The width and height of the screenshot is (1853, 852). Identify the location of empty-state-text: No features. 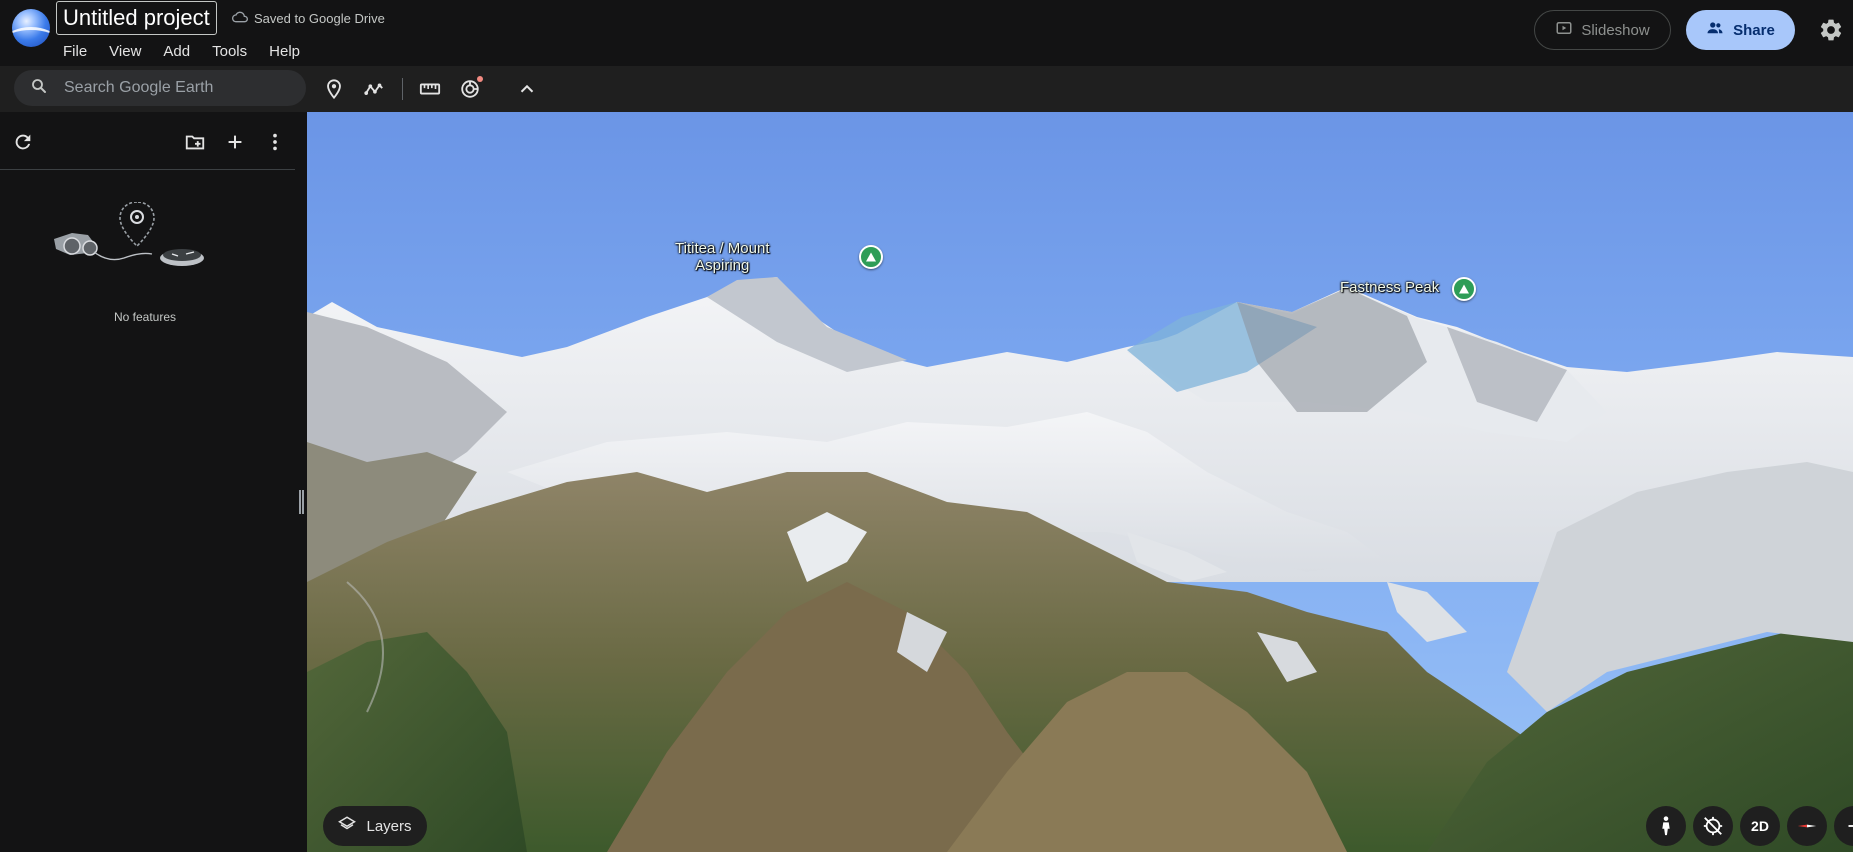
(145, 317).